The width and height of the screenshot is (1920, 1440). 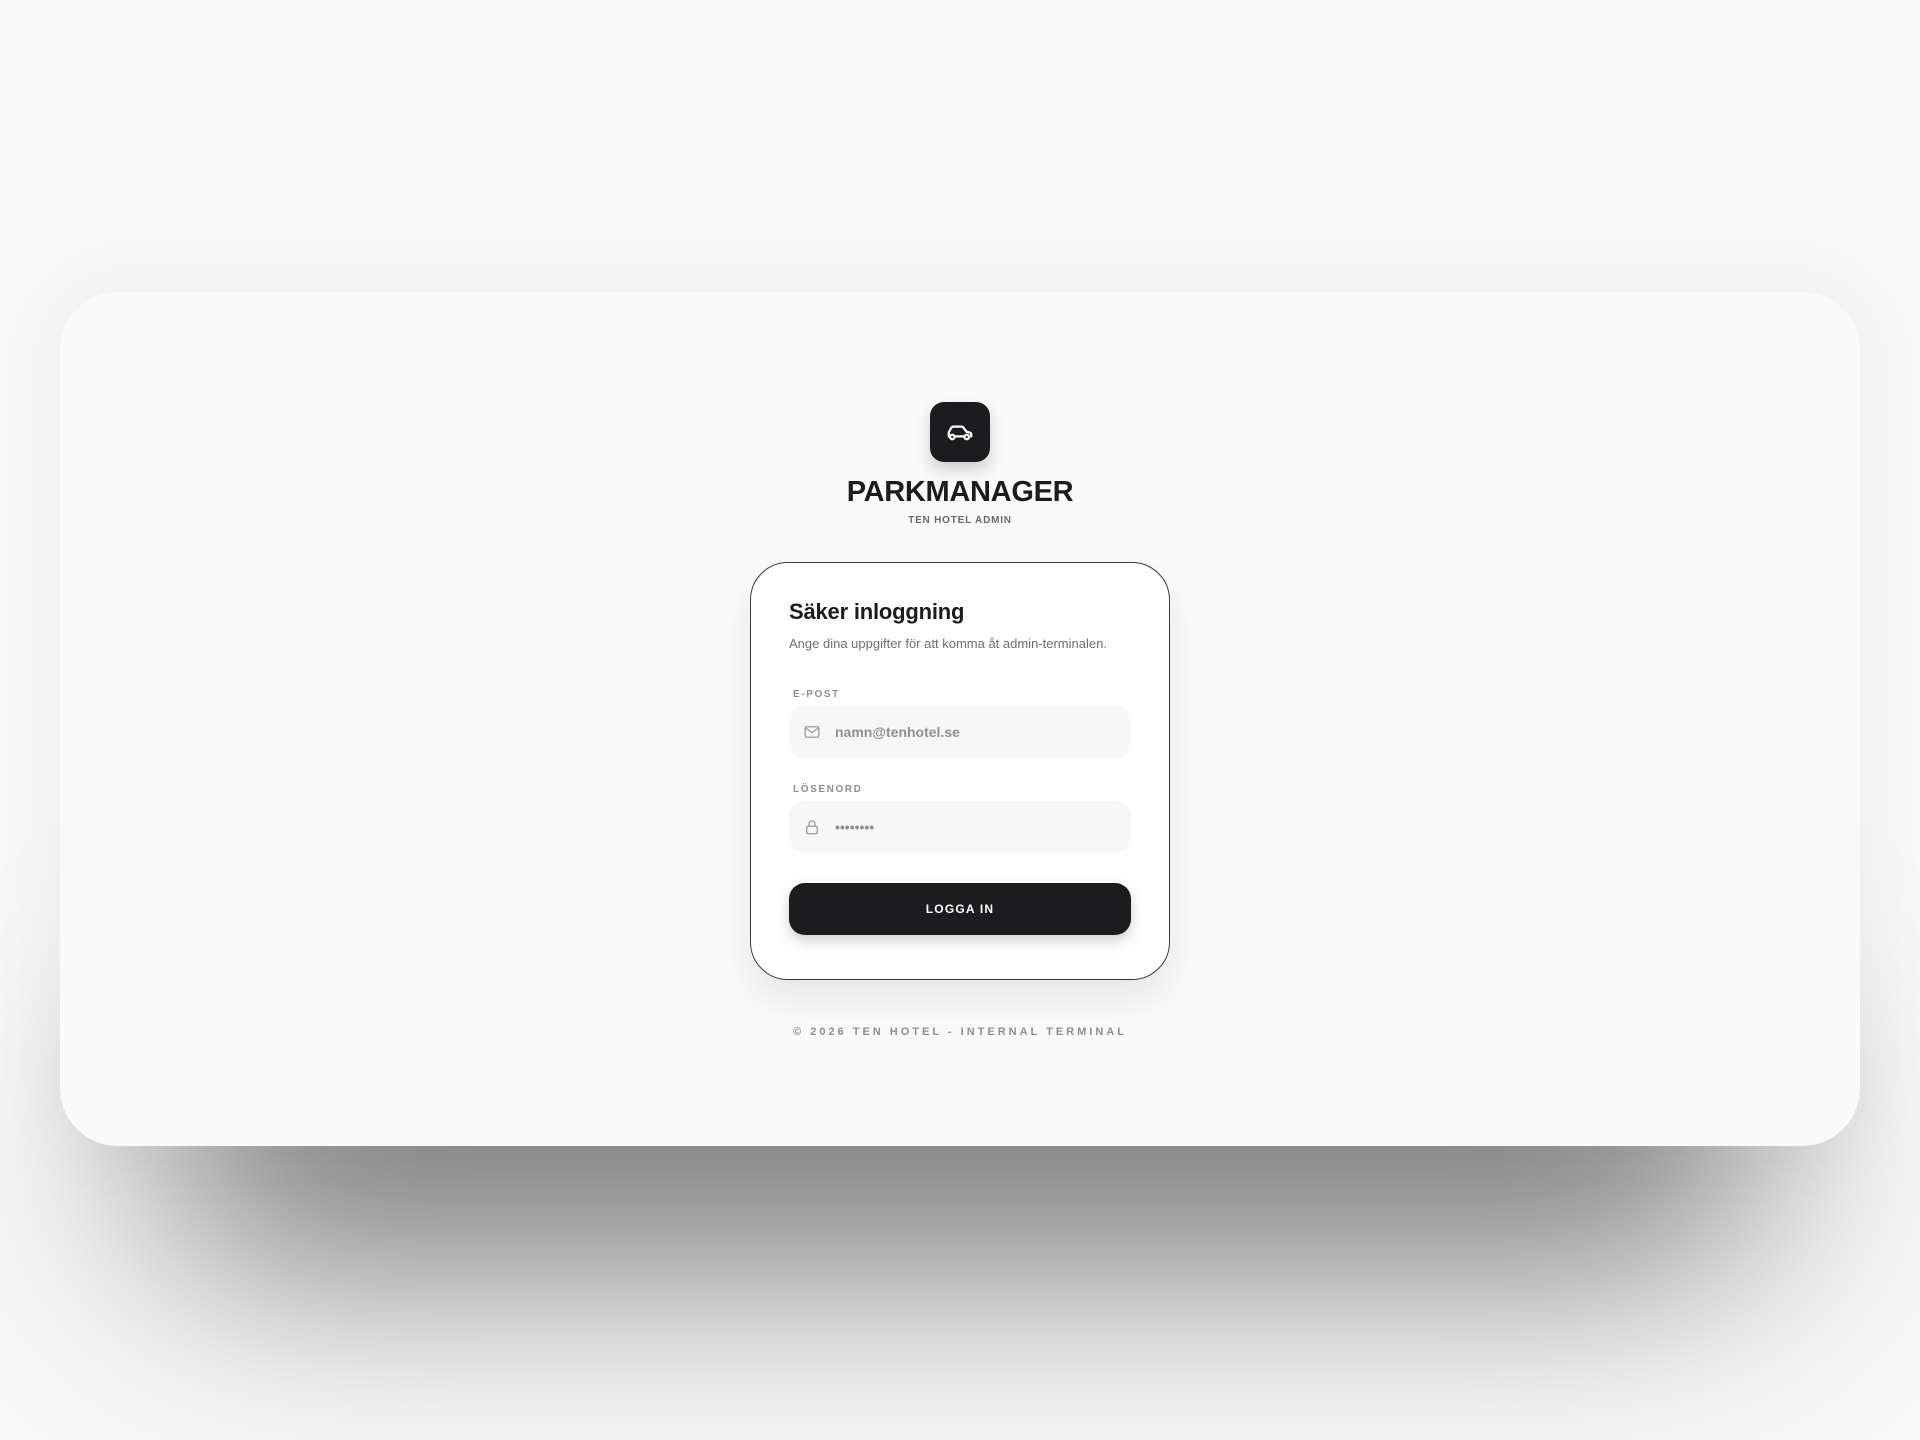 What do you see at coordinates (975, 827) in the screenshot?
I see `password-input` at bounding box center [975, 827].